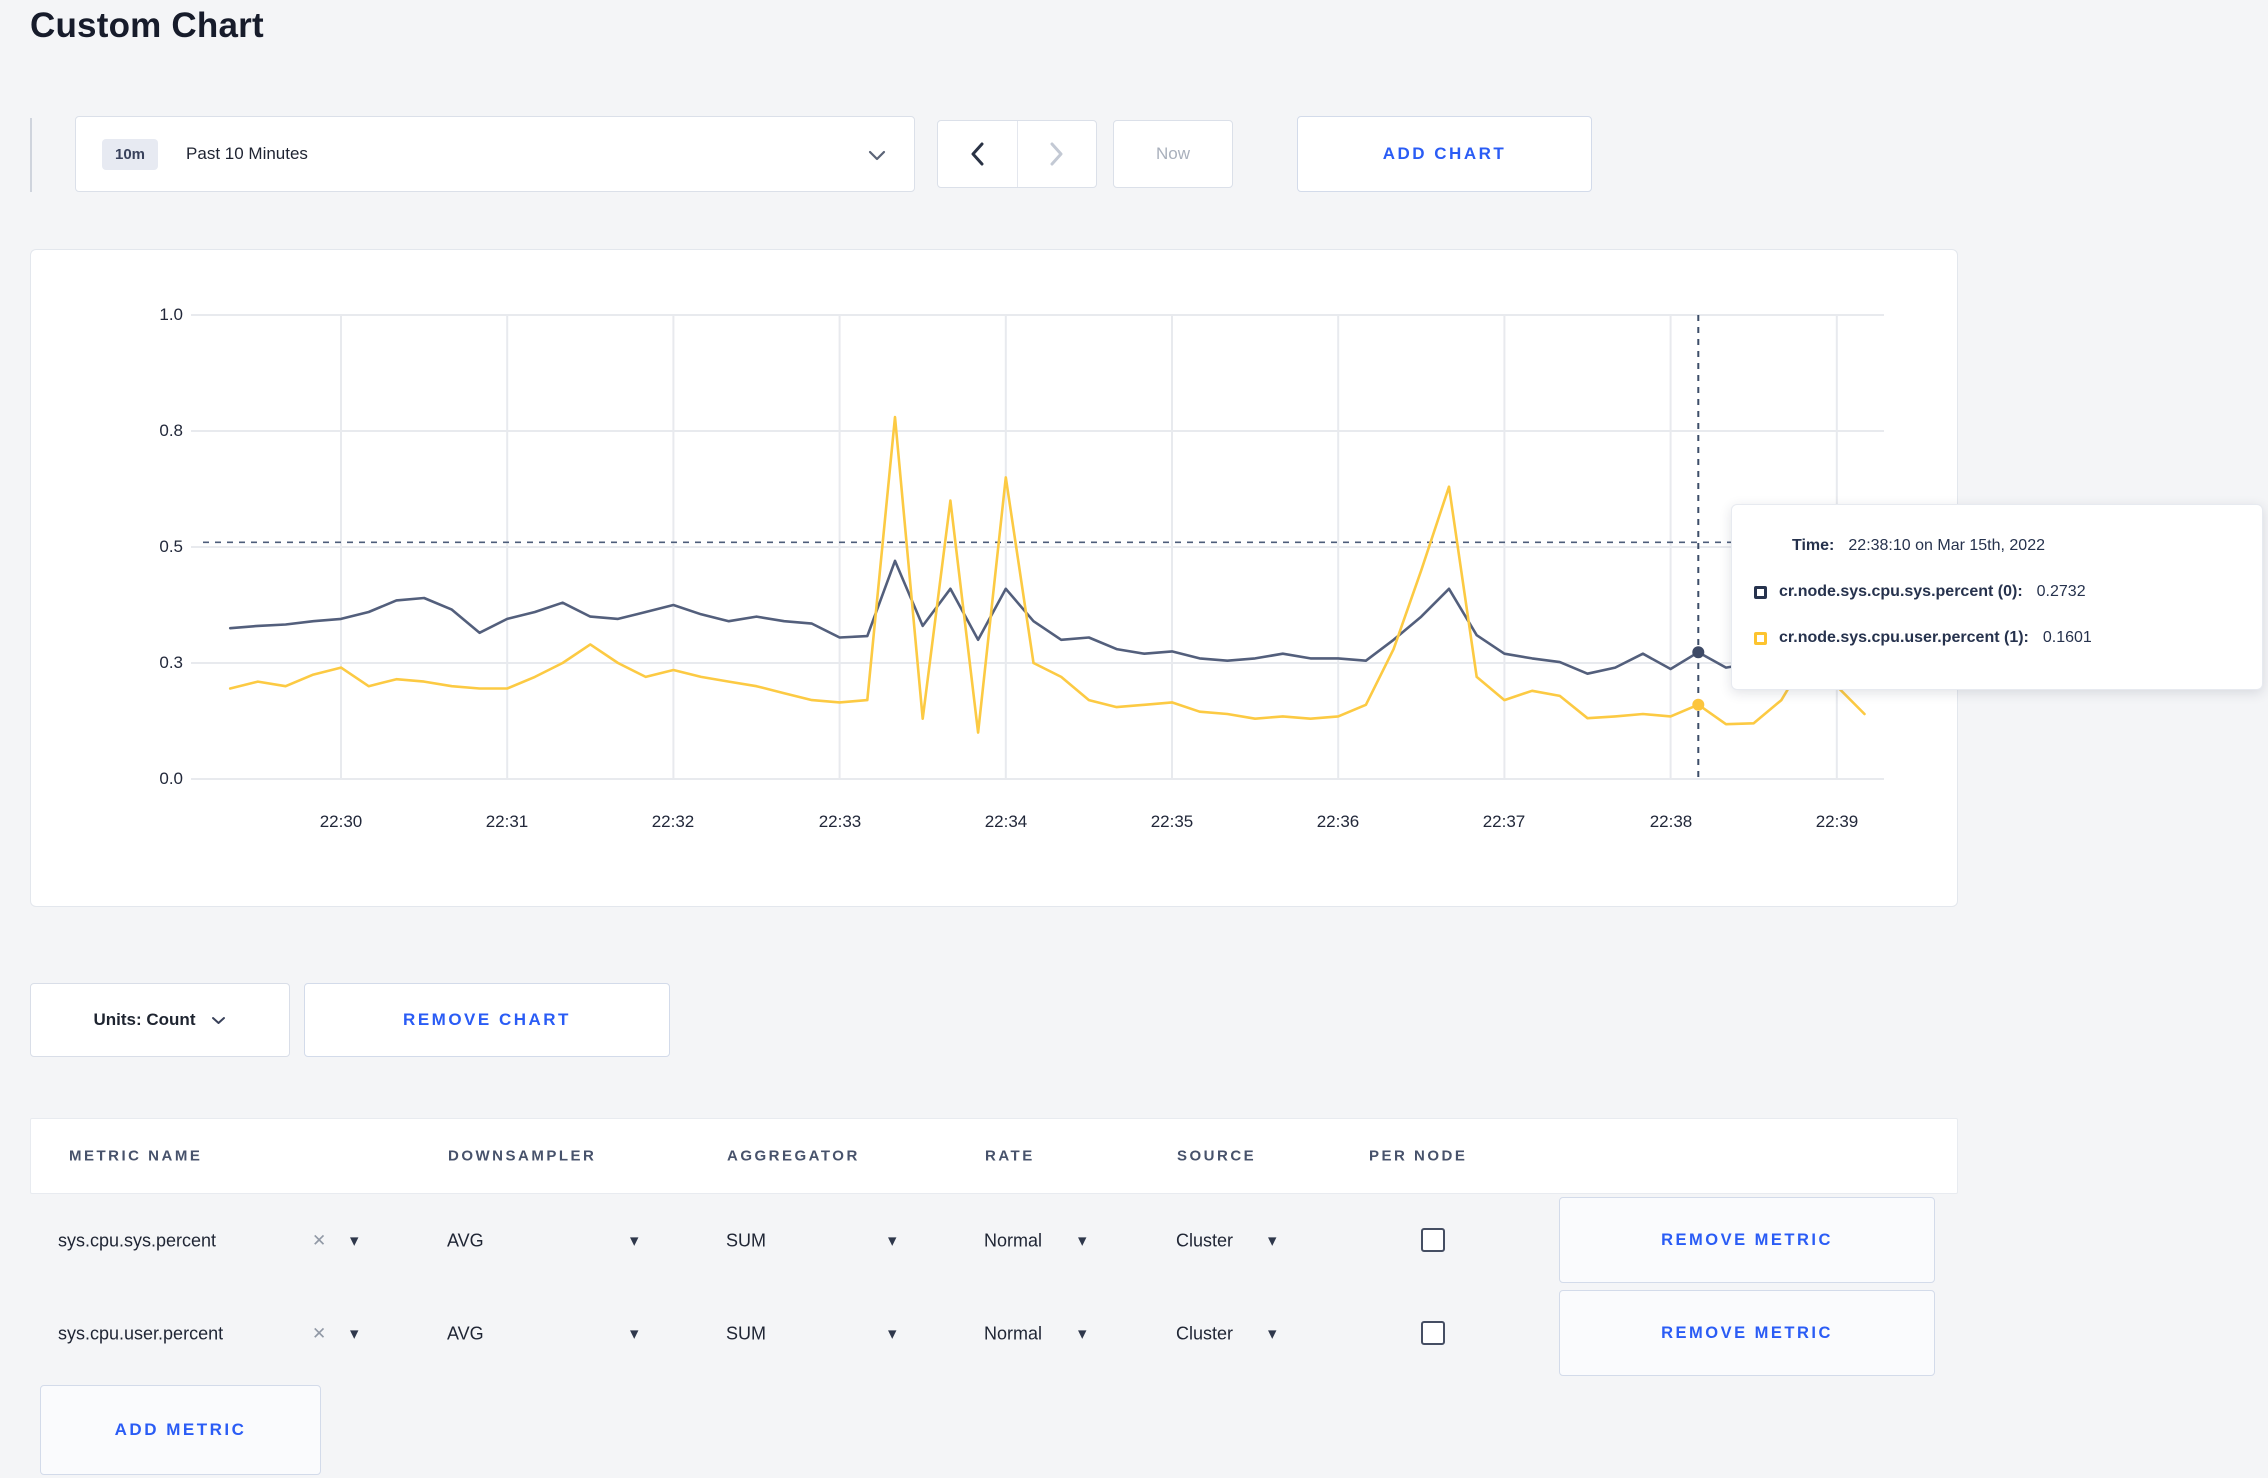 Image resolution: width=2268 pixels, height=1478 pixels. I want to click on add-metric-button: ADD METRIC, so click(180, 1430).